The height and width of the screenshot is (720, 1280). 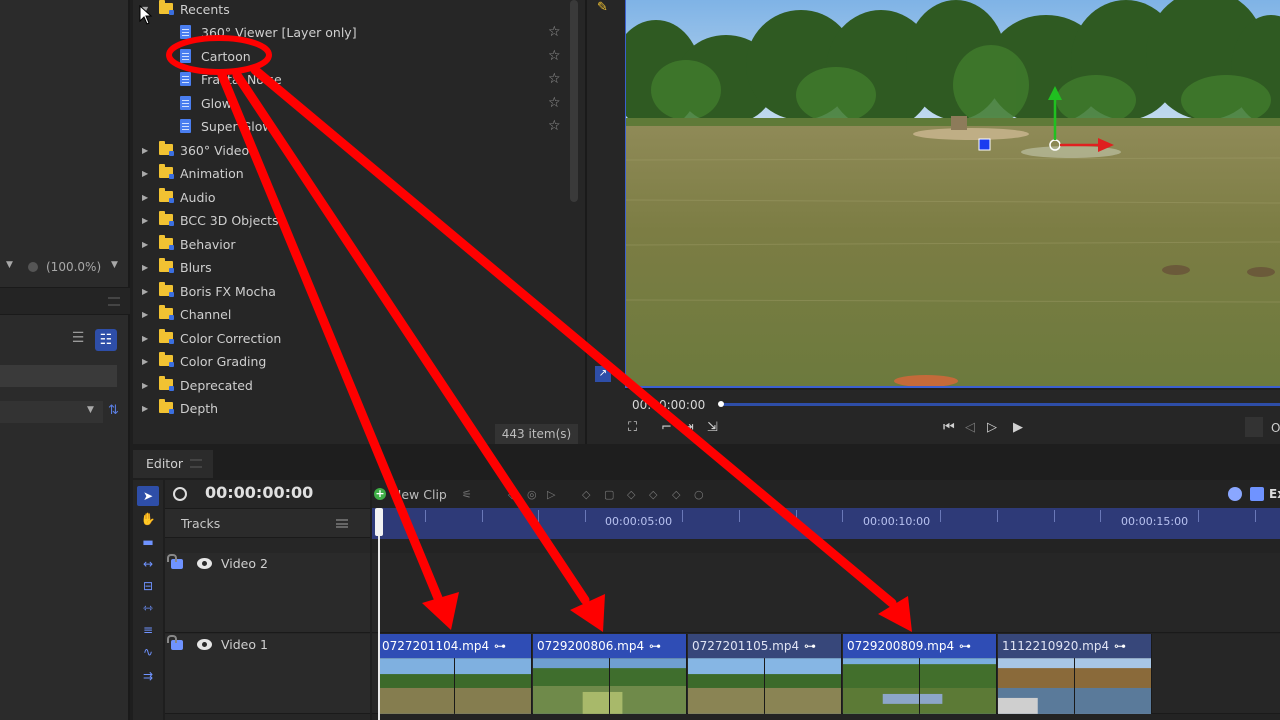 I want to click on tree-folder: ▶ Behavior, so click(x=348, y=244).